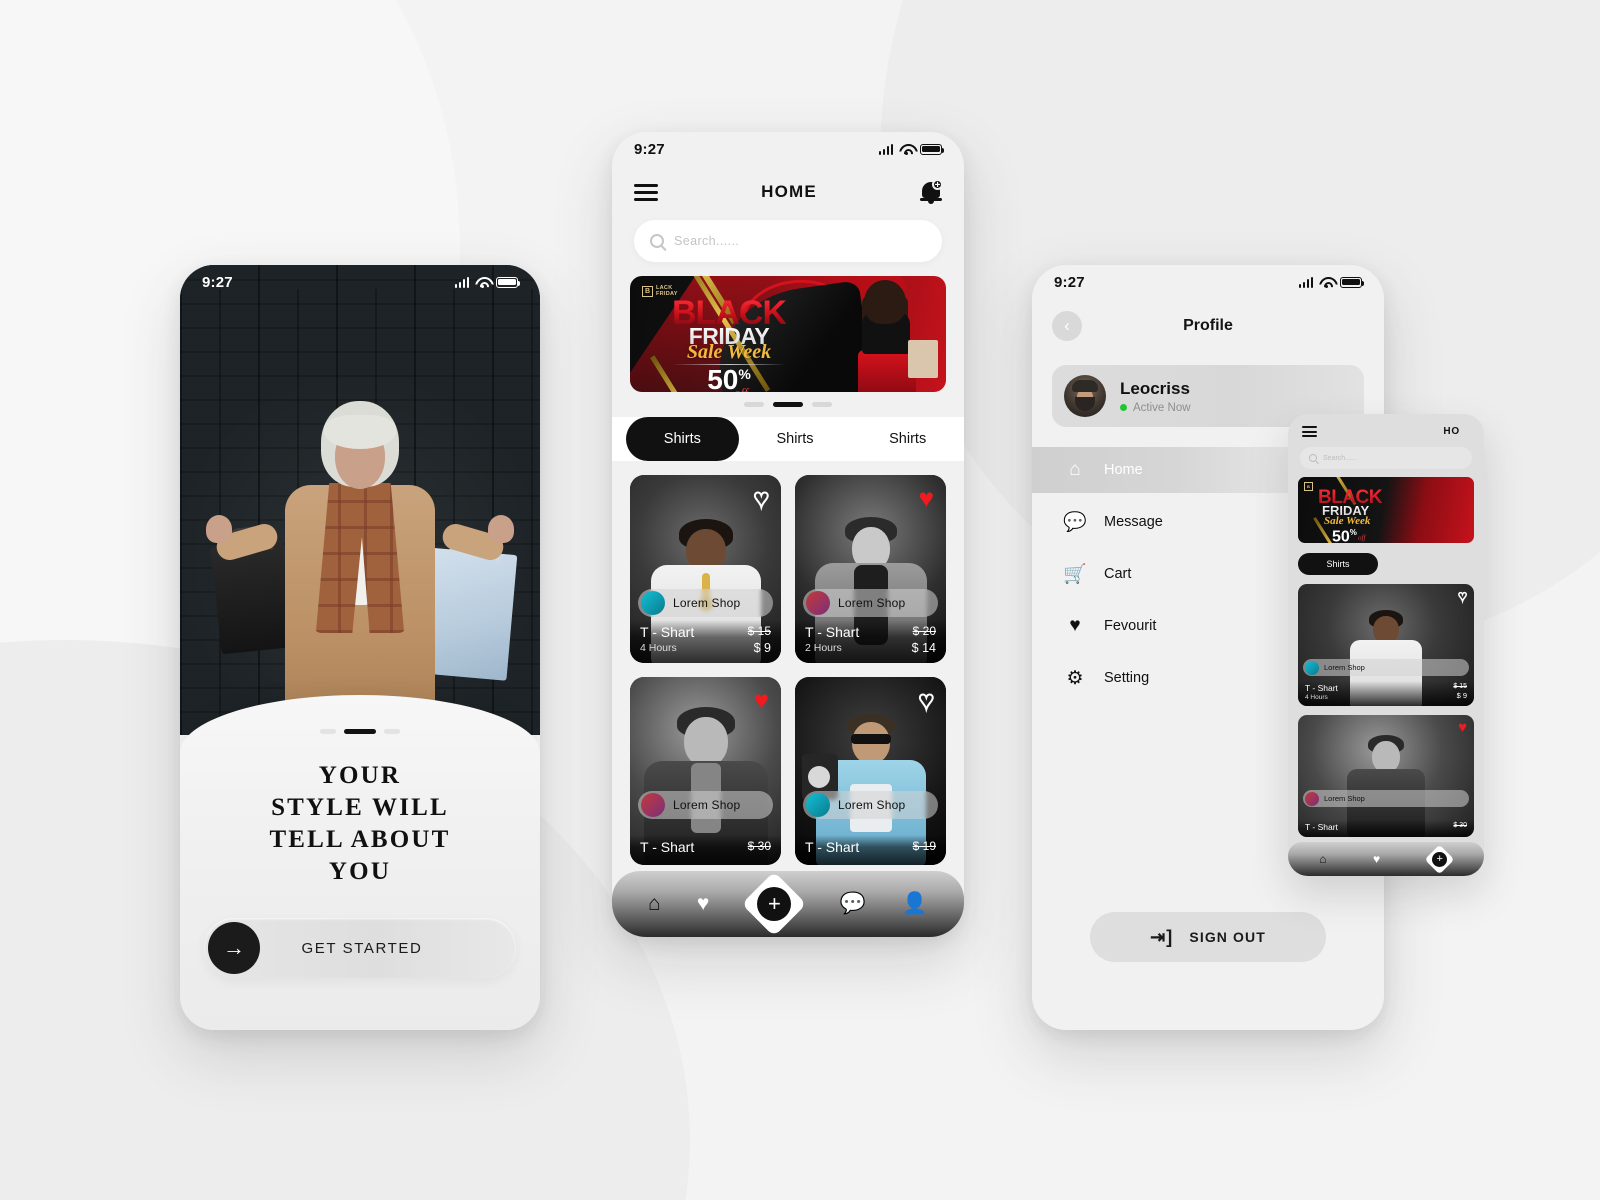  Describe the element at coordinates (823, 648) in the screenshot. I see `product-time: 2 Hours` at that location.